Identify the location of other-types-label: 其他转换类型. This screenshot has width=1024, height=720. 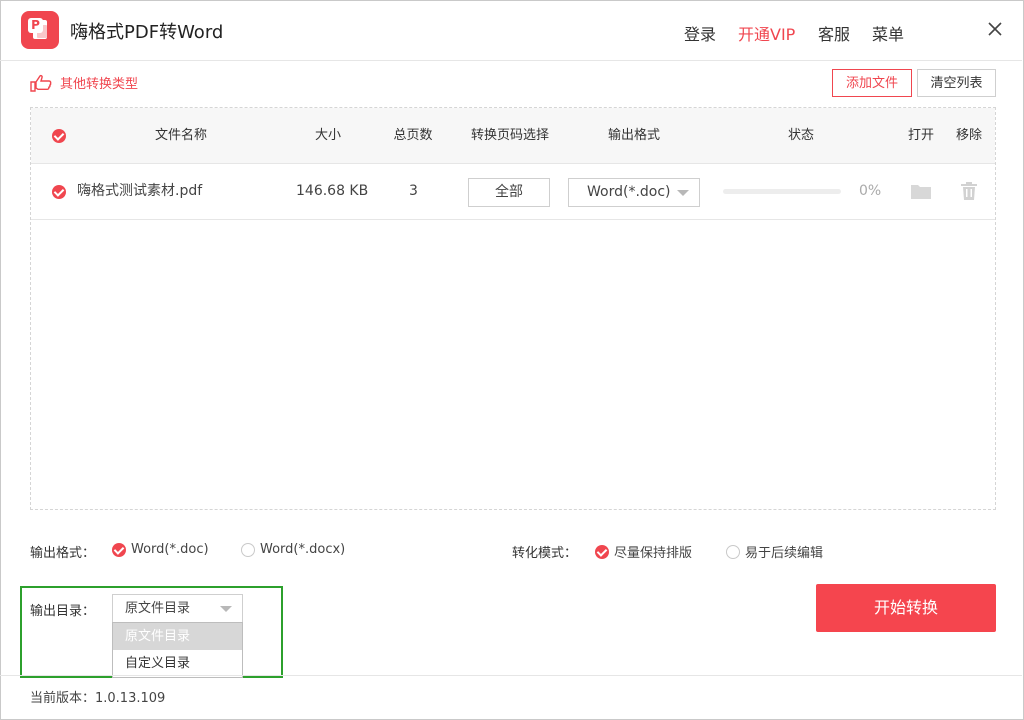
(99, 84).